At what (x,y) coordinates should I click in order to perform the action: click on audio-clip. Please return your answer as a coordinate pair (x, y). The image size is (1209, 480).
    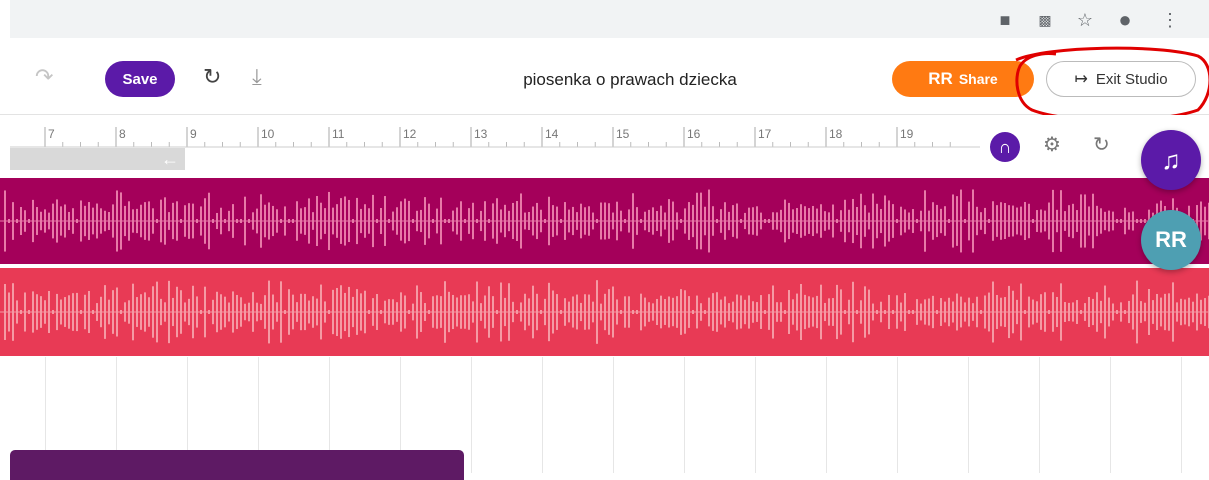
    Looking at the image, I should click on (237, 465).